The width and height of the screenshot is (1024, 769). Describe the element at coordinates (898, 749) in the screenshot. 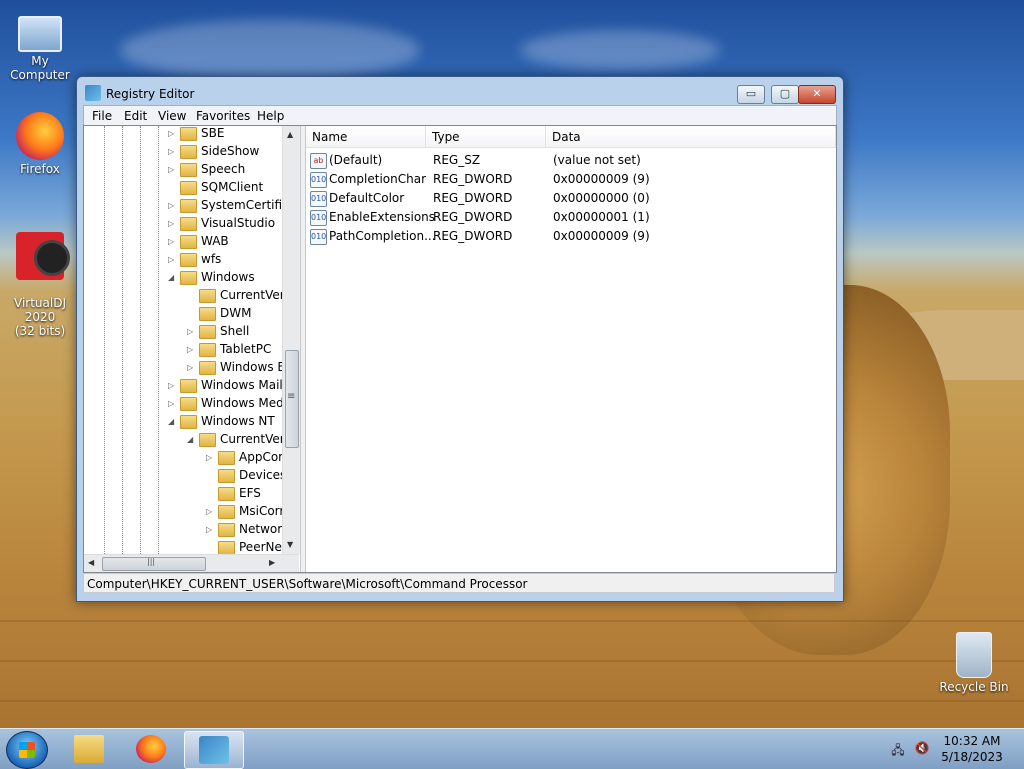

I see `network-icon: 🖧` at that location.